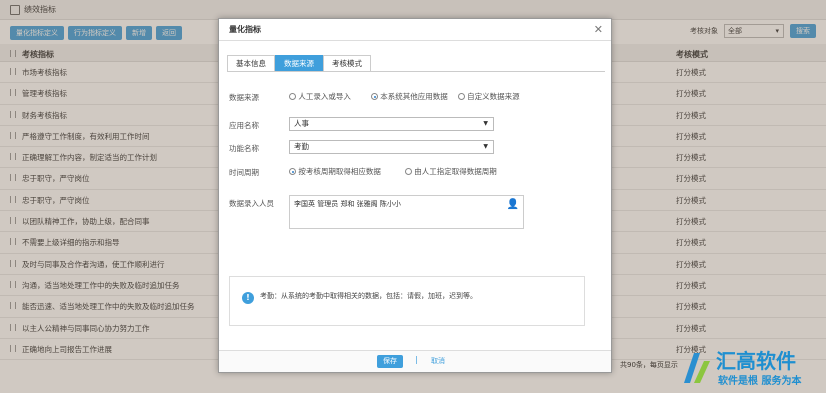  Describe the element at coordinates (407, 301) in the screenshot. I see `info-box: ! 考勤：从系统的考勤中取得相关的数据，包括：请假，加班，迟到等。` at that location.